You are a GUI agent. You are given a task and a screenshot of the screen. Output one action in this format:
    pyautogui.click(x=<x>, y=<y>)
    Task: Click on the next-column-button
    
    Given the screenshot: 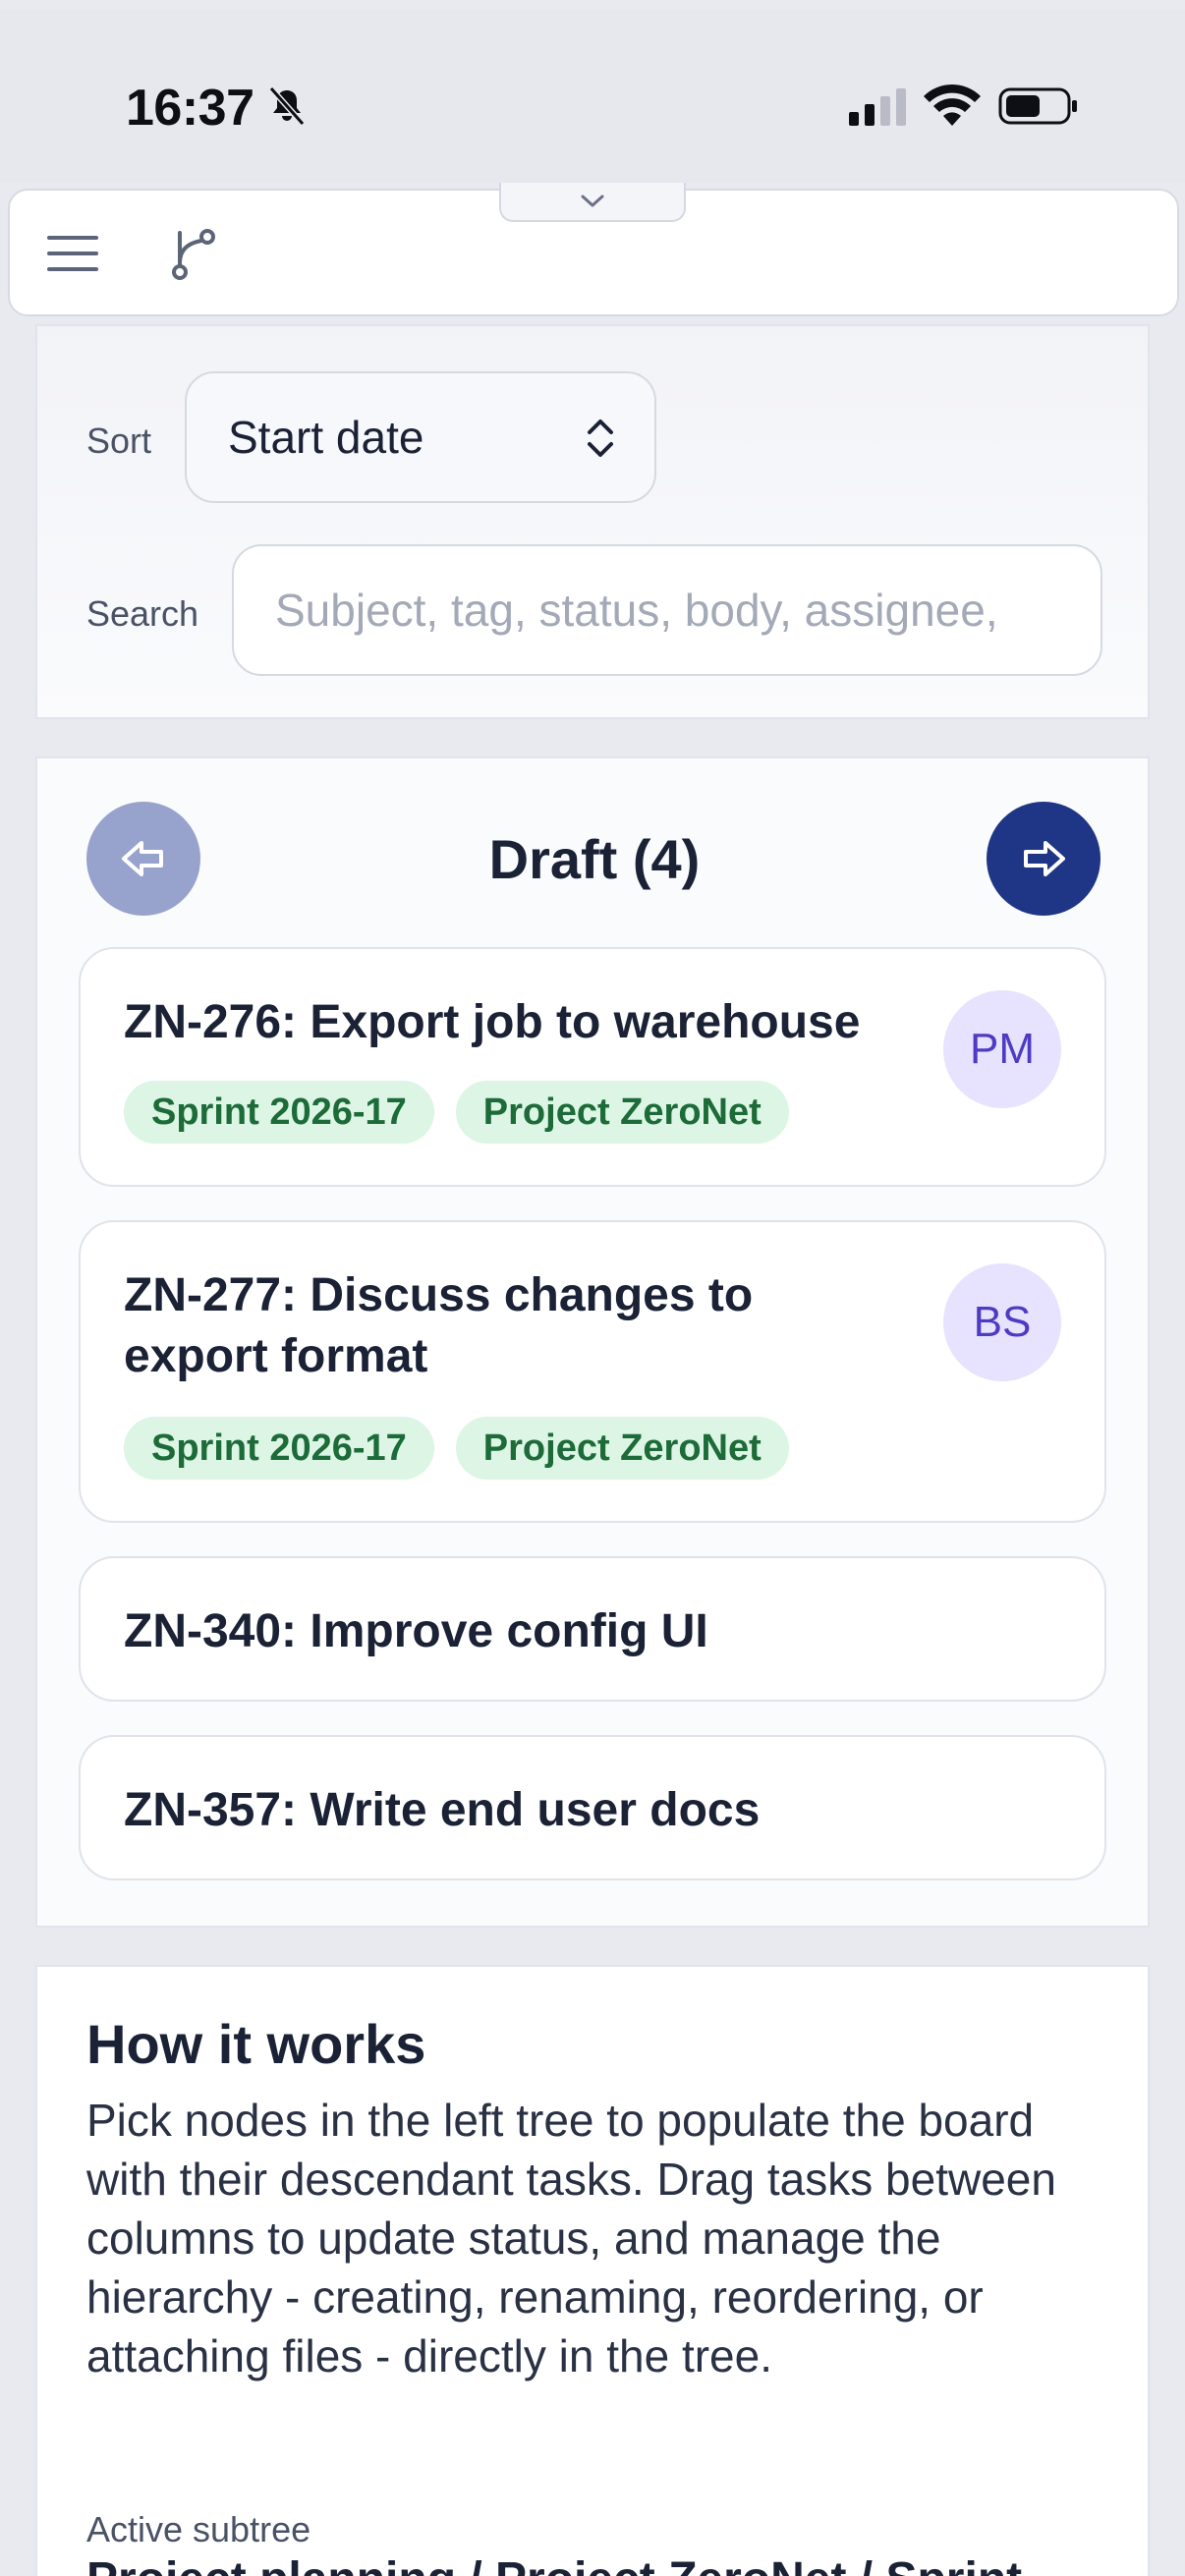 What is the action you would take?
    pyautogui.click(x=1044, y=859)
    